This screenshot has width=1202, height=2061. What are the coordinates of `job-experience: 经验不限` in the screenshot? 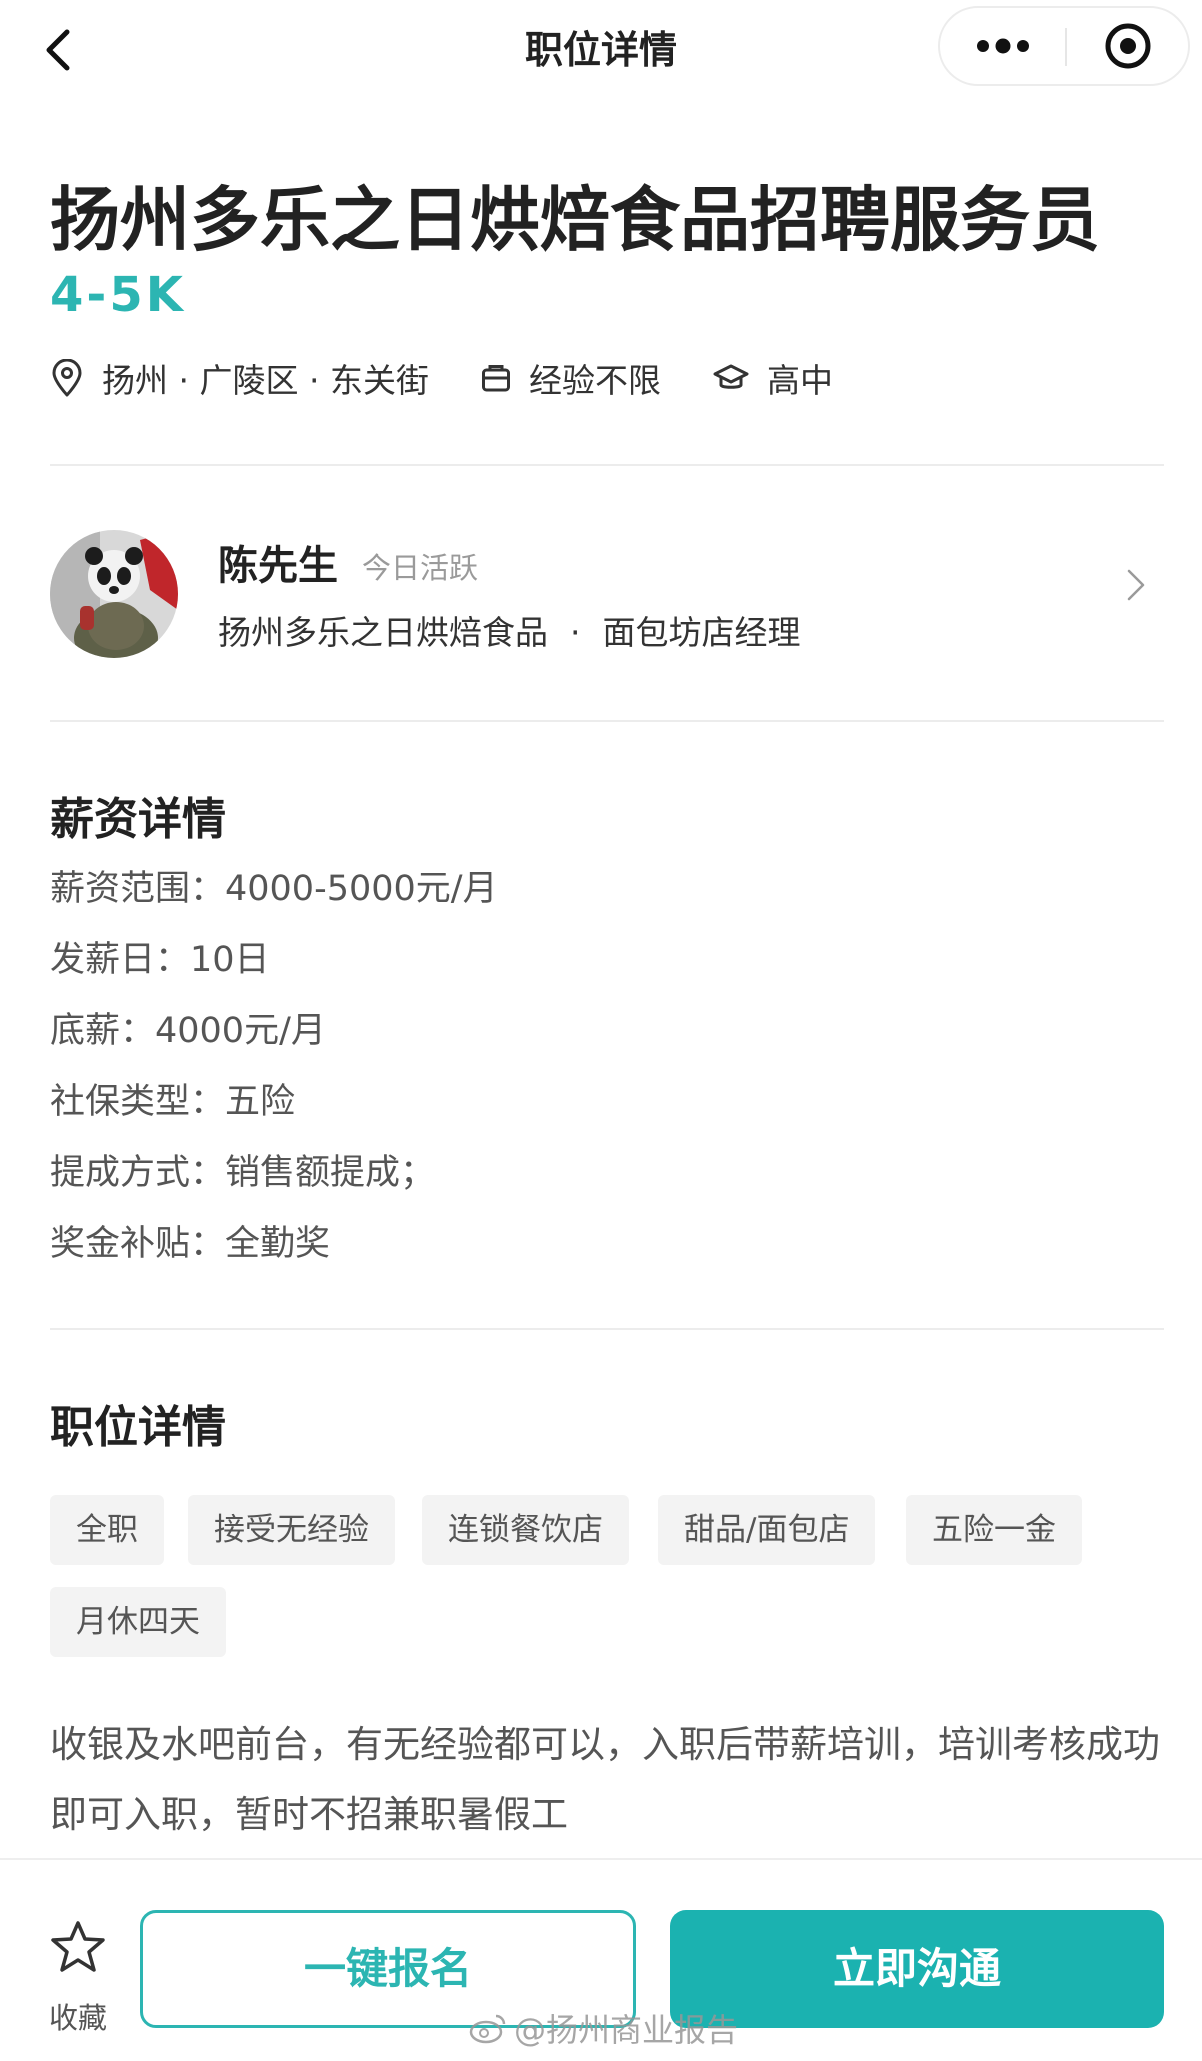 It's located at (571, 378).